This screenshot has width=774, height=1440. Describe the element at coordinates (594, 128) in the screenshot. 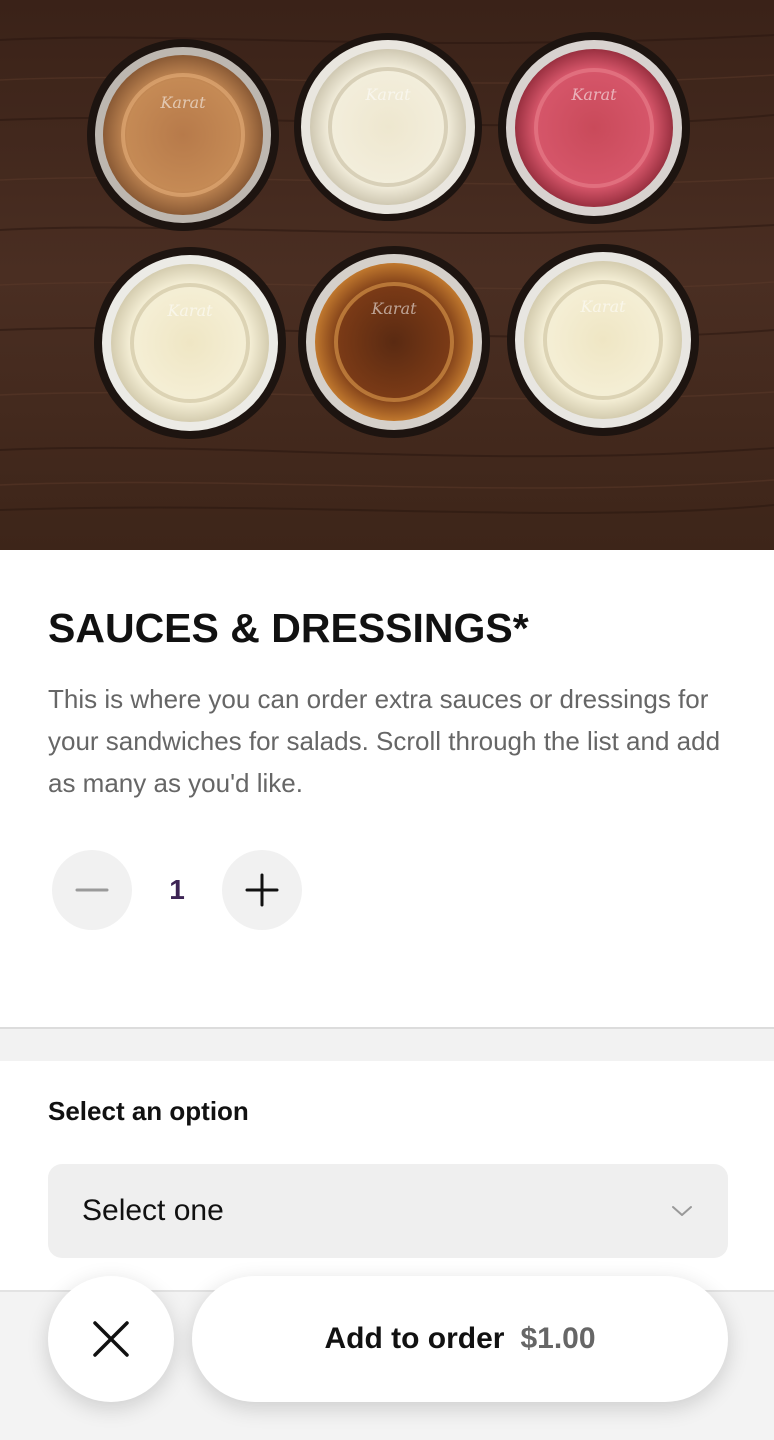

I see `sauce-cup-pink` at that location.